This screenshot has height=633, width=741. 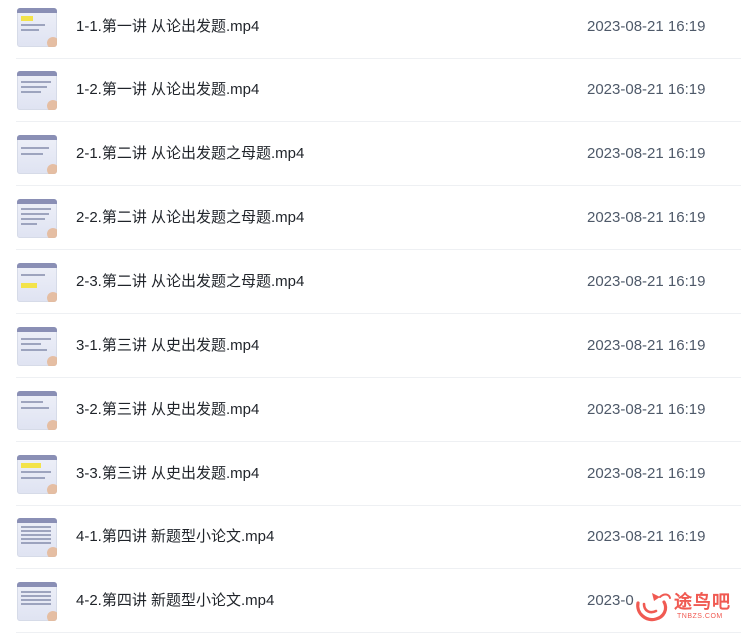 I want to click on file-name: 4-1.第四讲 新题型小论文.mp4, so click(x=175, y=537).